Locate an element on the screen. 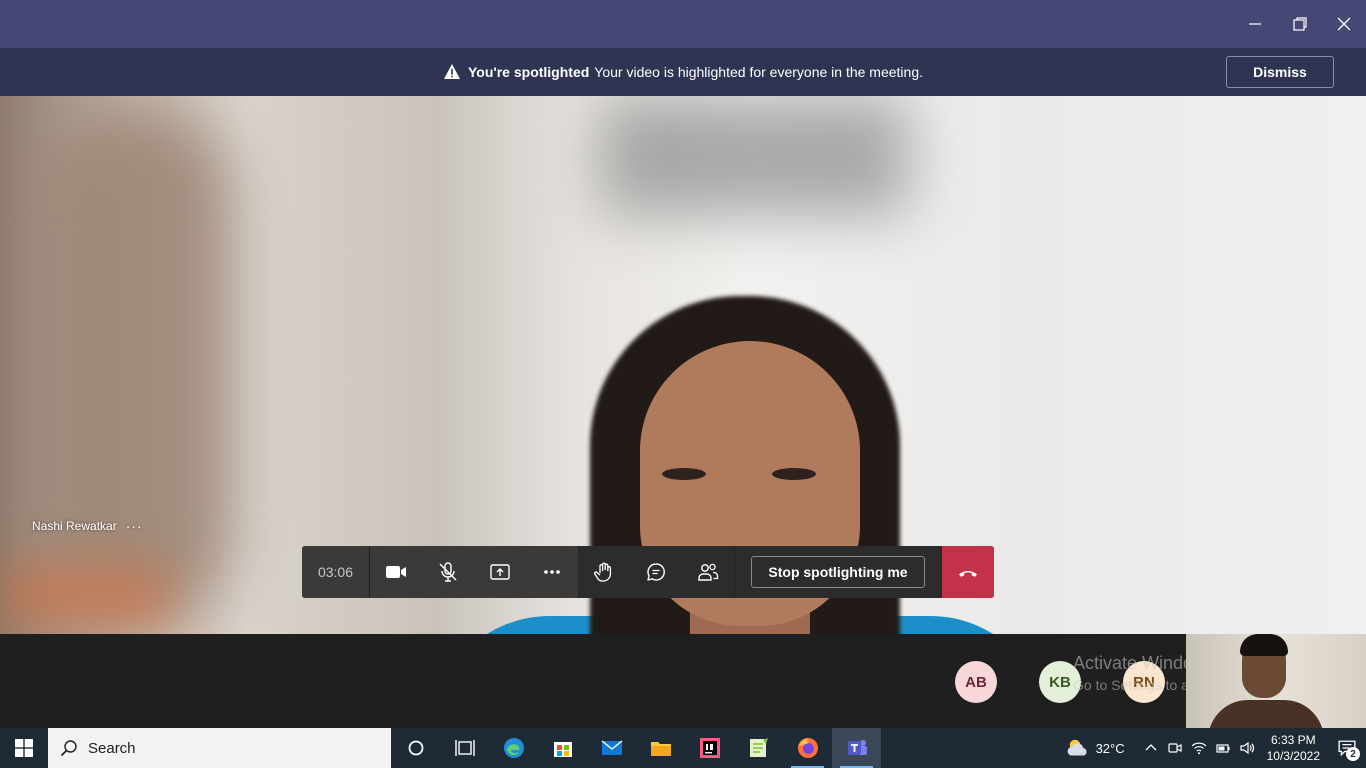 The height and width of the screenshot is (768, 1366). raise-hand-icon is located at coordinates (603, 572).